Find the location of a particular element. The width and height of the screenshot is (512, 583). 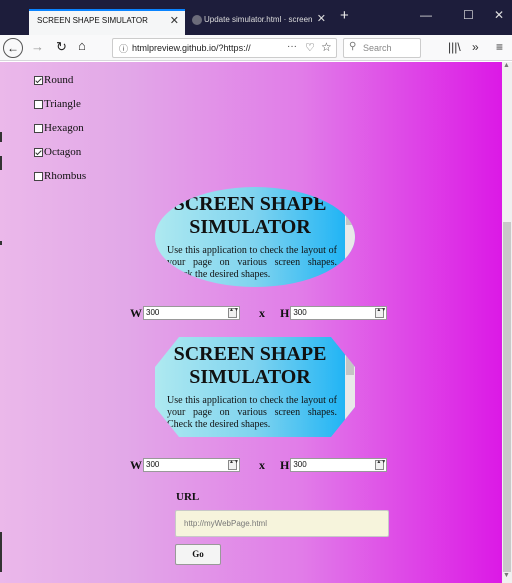

bookmark-star-icon: ☆ is located at coordinates (326, 47).